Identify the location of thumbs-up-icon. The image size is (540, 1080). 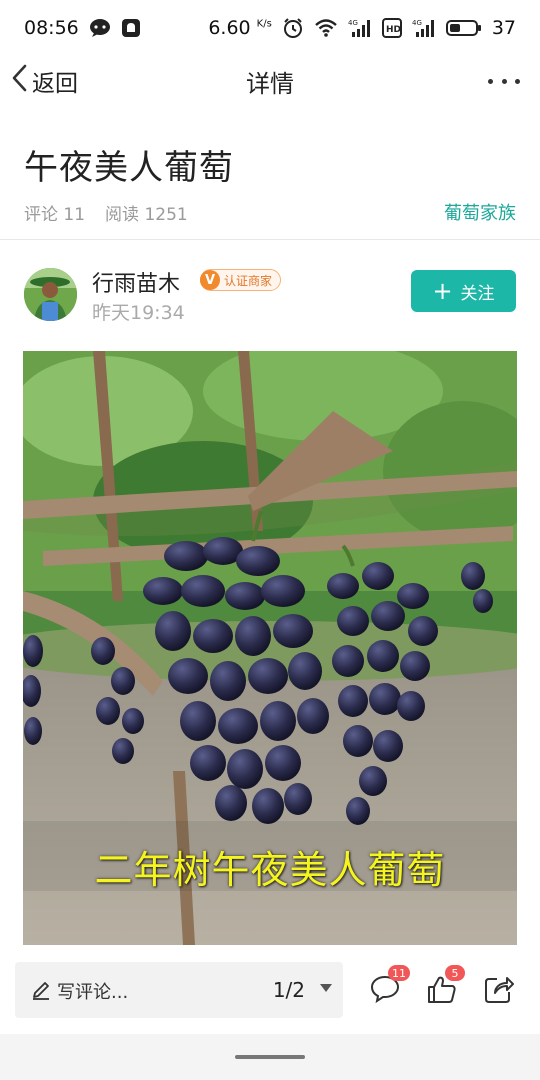
(442, 992).